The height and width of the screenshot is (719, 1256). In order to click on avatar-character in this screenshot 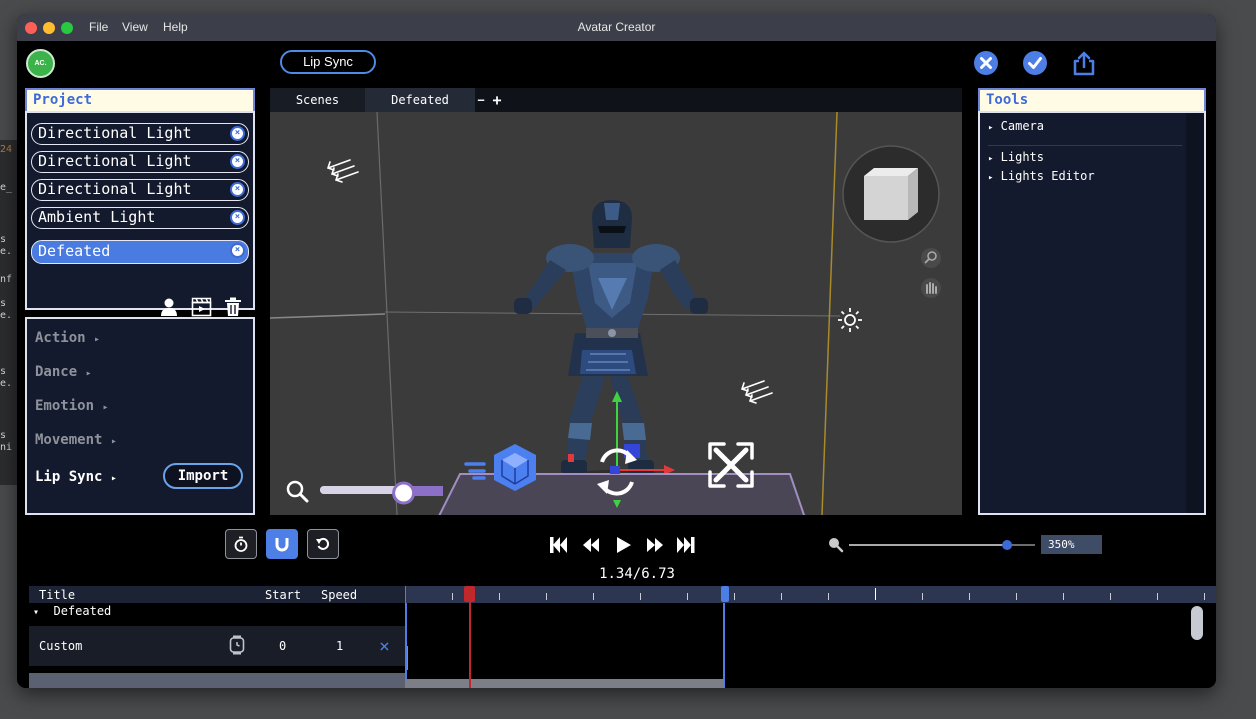, I will do `click(611, 343)`.